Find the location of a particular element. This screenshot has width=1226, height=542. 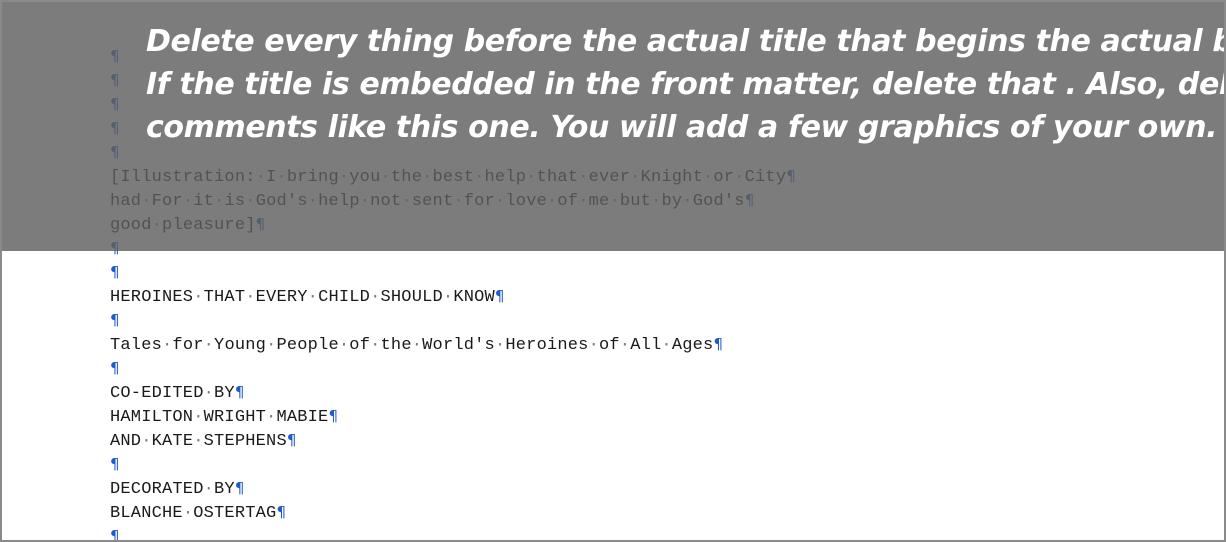

word: HEROINES is located at coordinates (152, 297).